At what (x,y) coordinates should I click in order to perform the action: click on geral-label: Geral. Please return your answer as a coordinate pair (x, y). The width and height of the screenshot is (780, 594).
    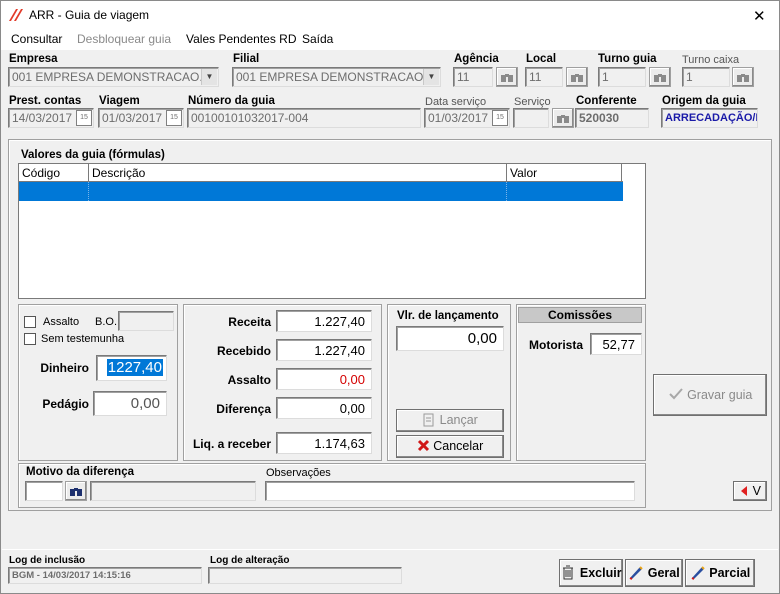
    Looking at the image, I should click on (663, 573).